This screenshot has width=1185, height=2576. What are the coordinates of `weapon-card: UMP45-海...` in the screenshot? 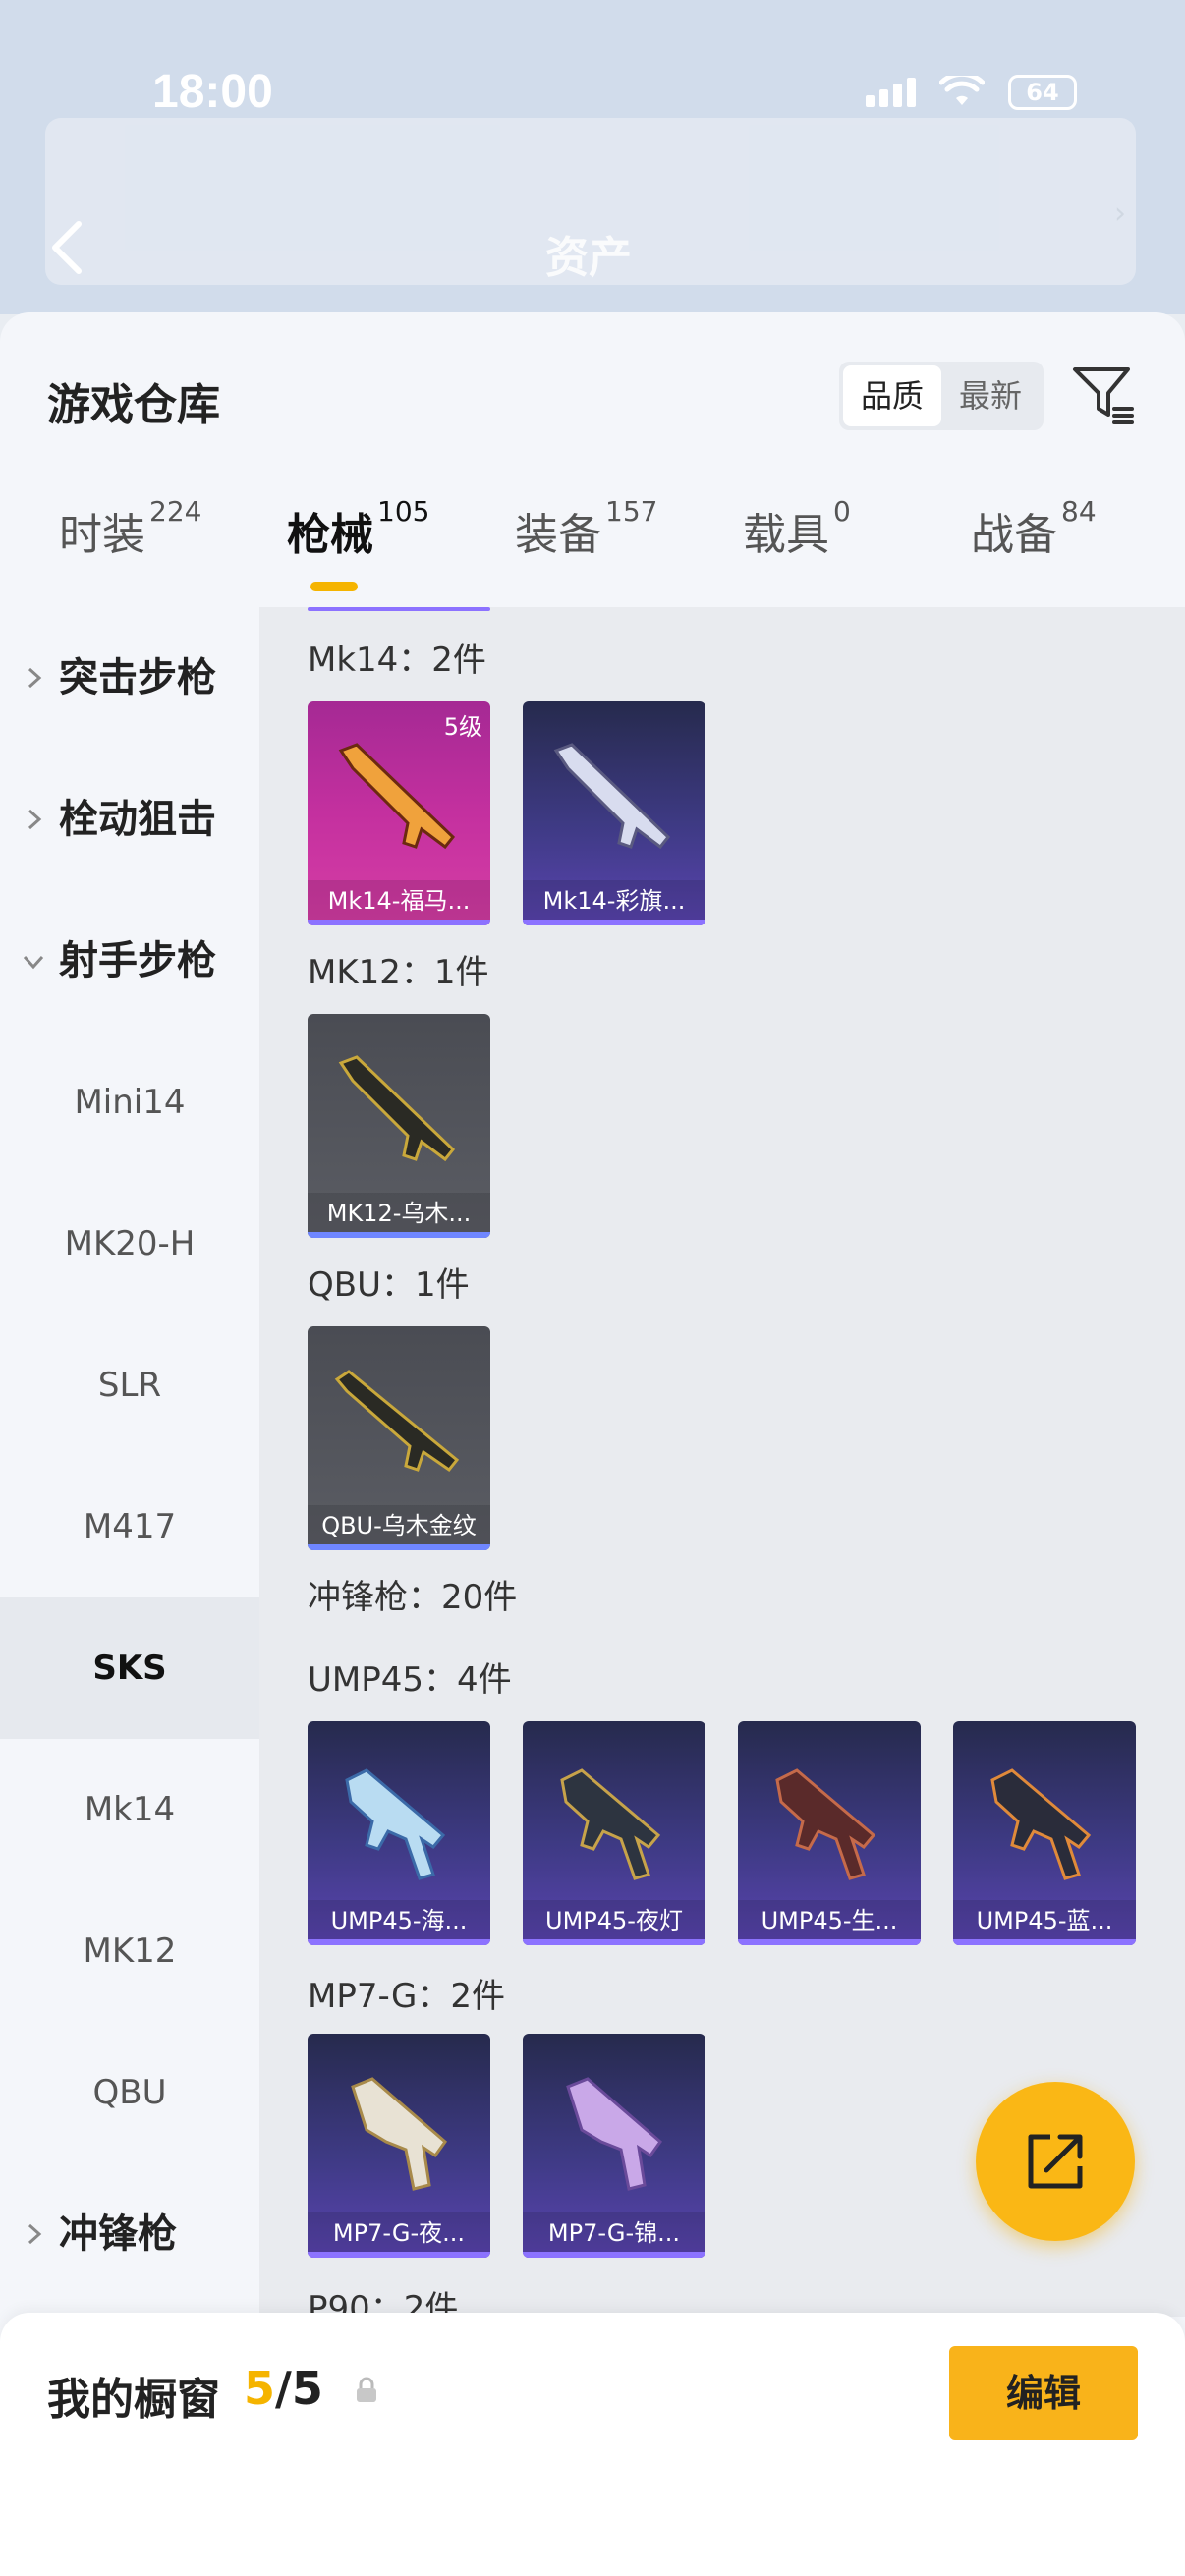 It's located at (399, 1833).